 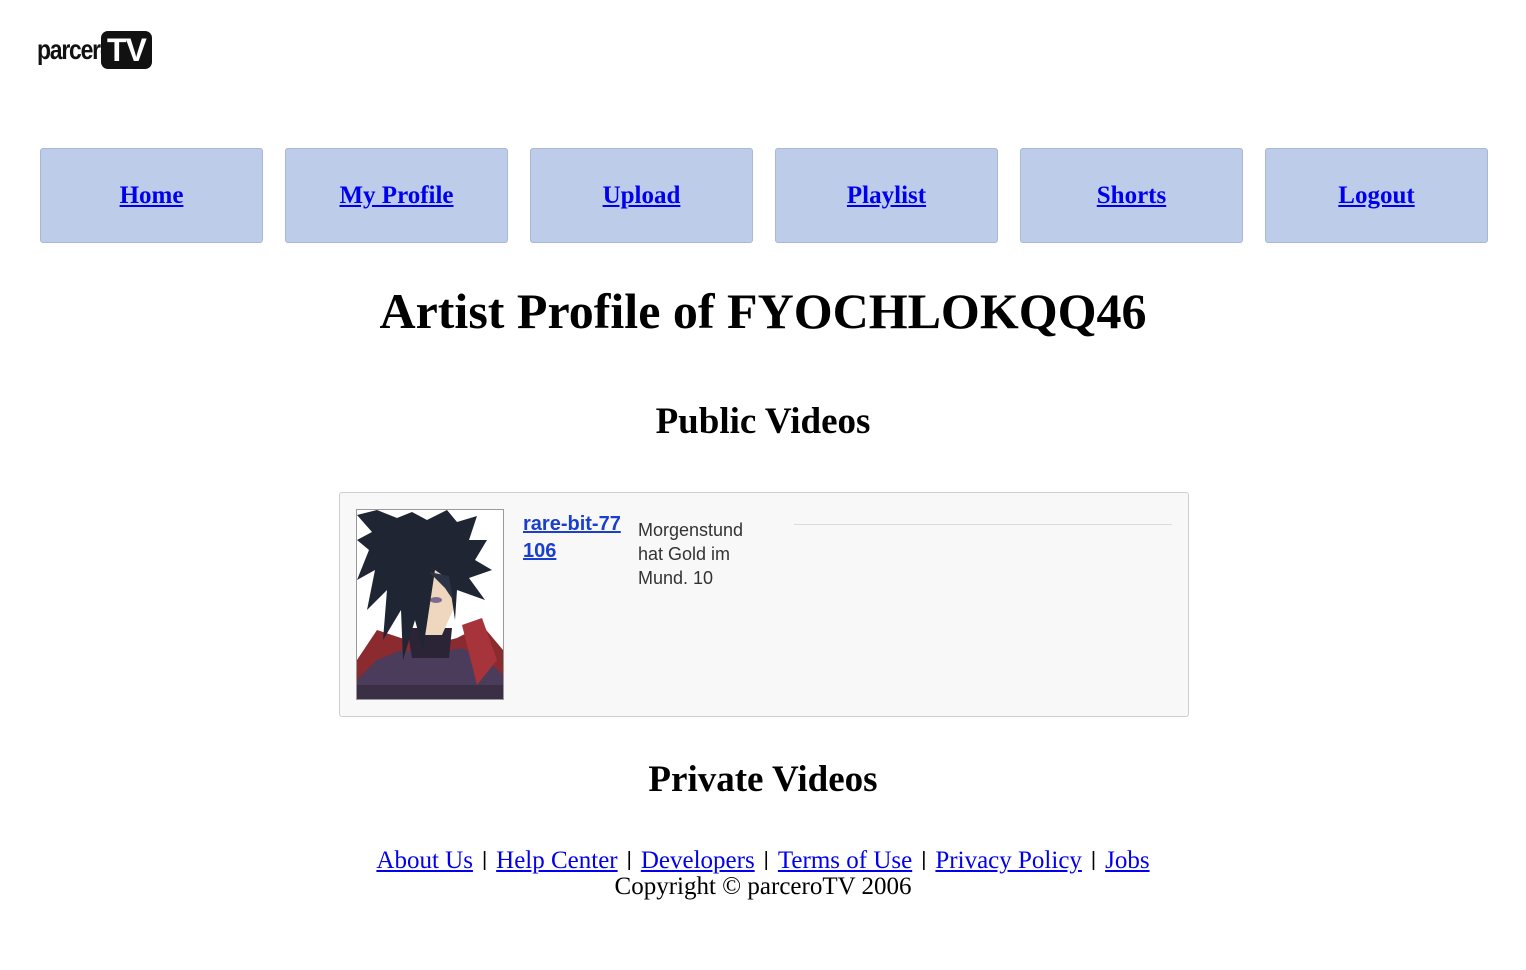 I want to click on public-videos-heading: Public Videos, so click(x=763, y=421).